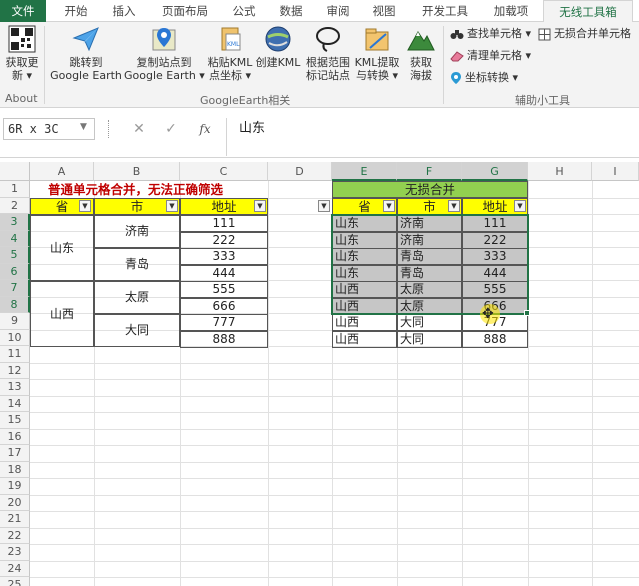 Image resolution: width=639 pixels, height=586 pixels. What do you see at coordinates (137, 264) in the screenshot?
I see `merged-city-qingdao: 青岛` at bounding box center [137, 264].